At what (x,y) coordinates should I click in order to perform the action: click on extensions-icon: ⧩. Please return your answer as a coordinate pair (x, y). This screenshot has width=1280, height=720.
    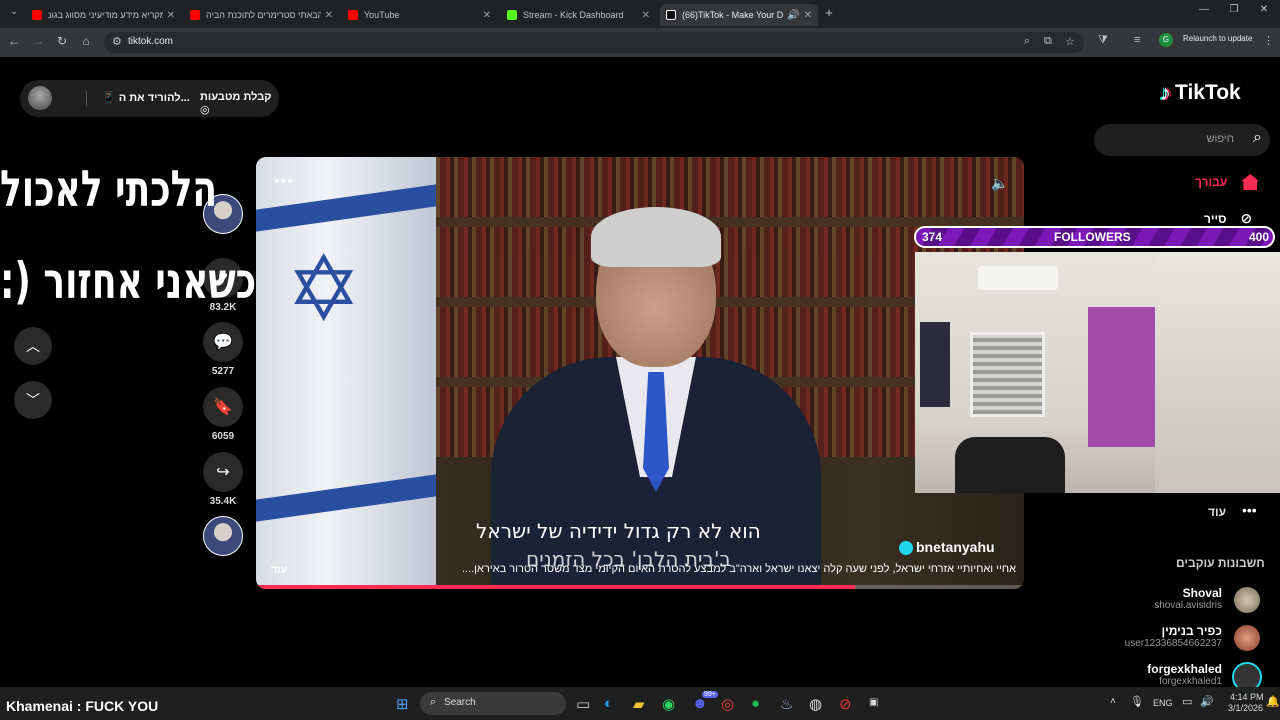
    Looking at the image, I should click on (1103, 40).